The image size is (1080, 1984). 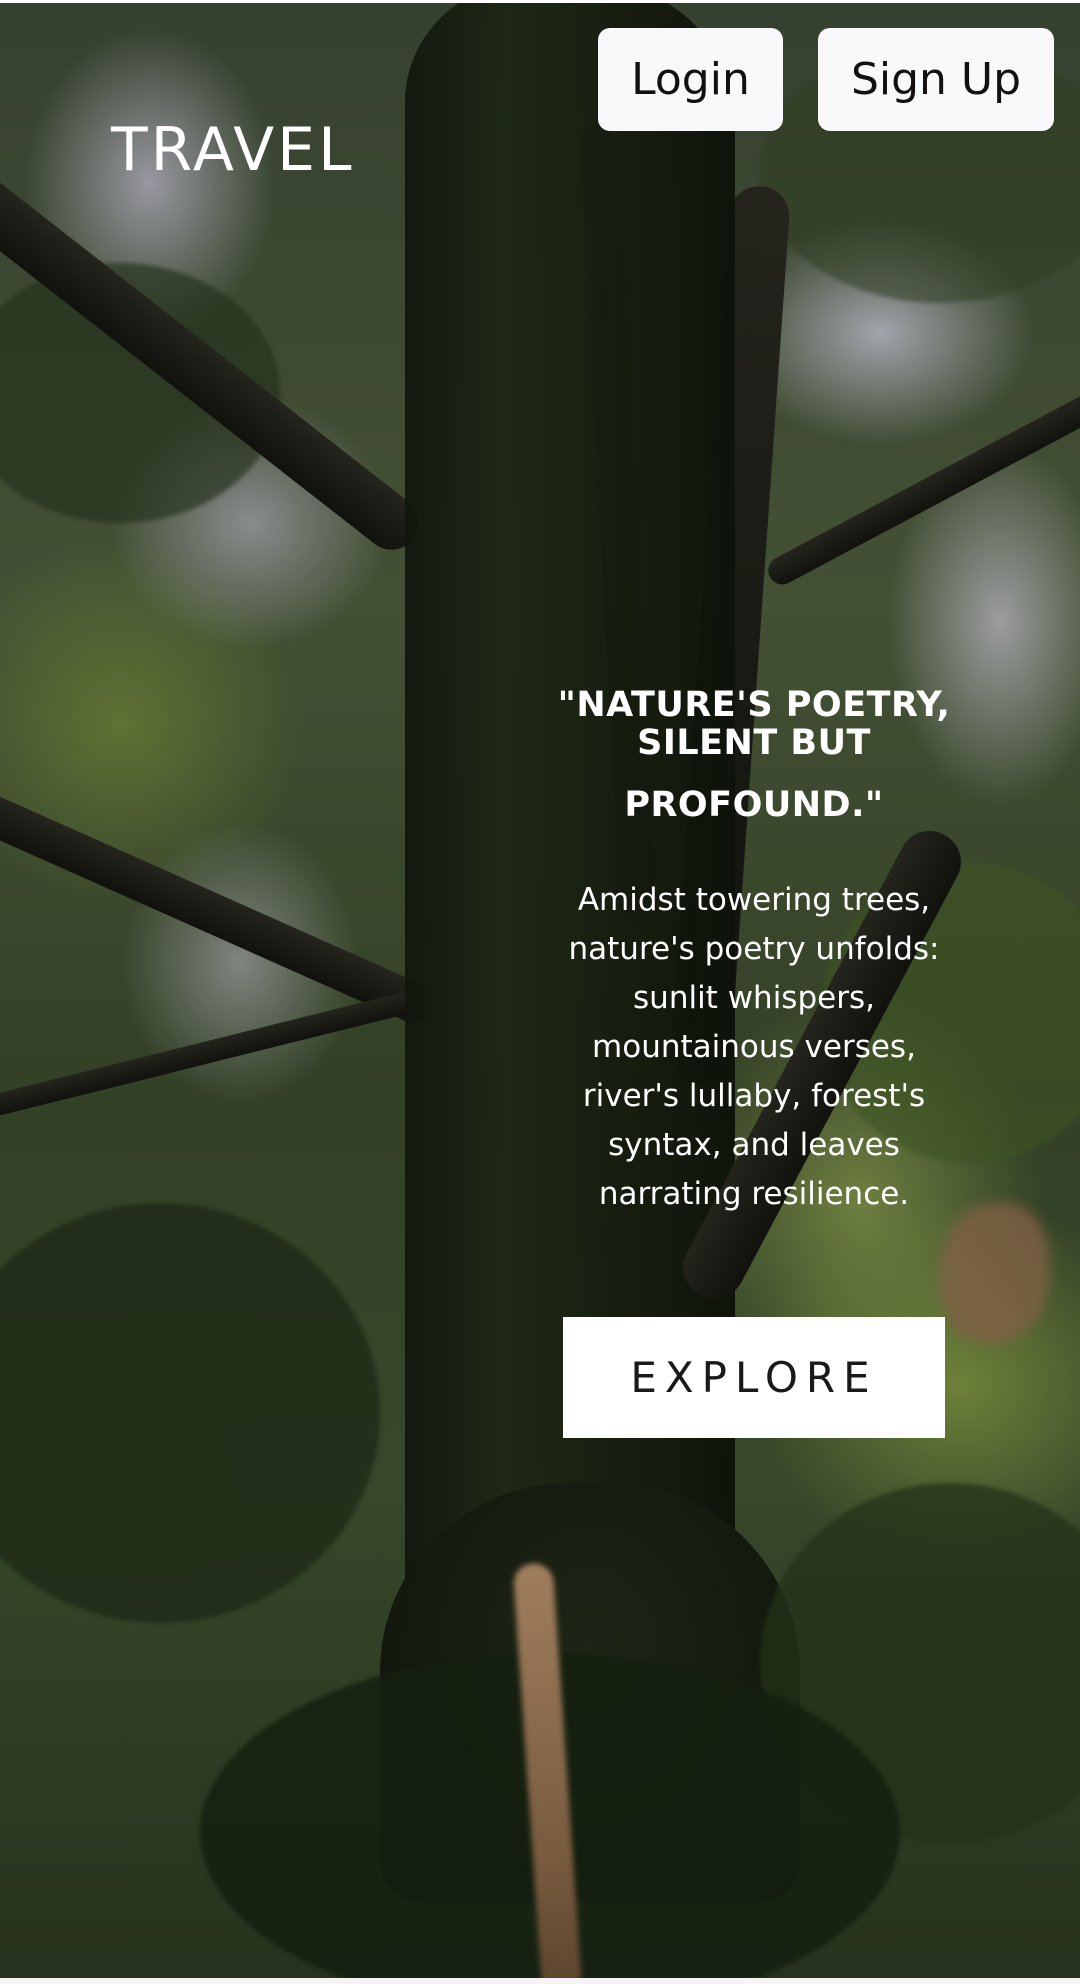 I want to click on signup-button: Sign Up, so click(x=936, y=79).